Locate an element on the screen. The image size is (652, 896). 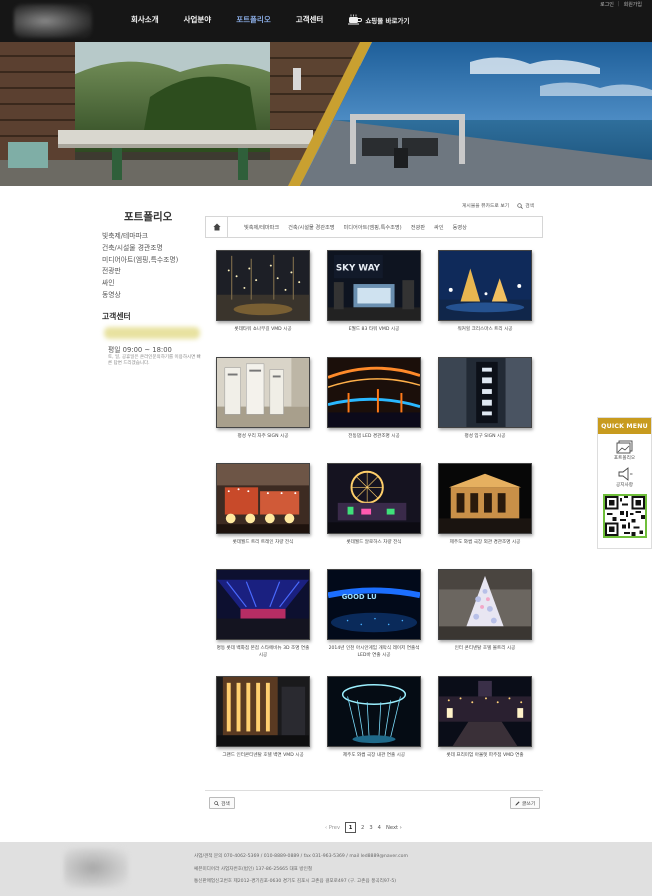
sign-panels-image is located at coordinates (263, 392).